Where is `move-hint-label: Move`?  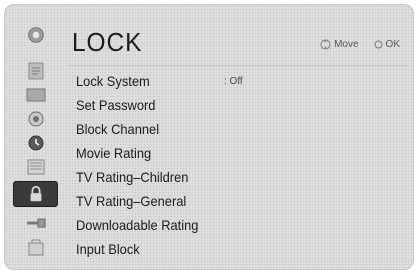 move-hint-label: Move is located at coordinates (346, 44).